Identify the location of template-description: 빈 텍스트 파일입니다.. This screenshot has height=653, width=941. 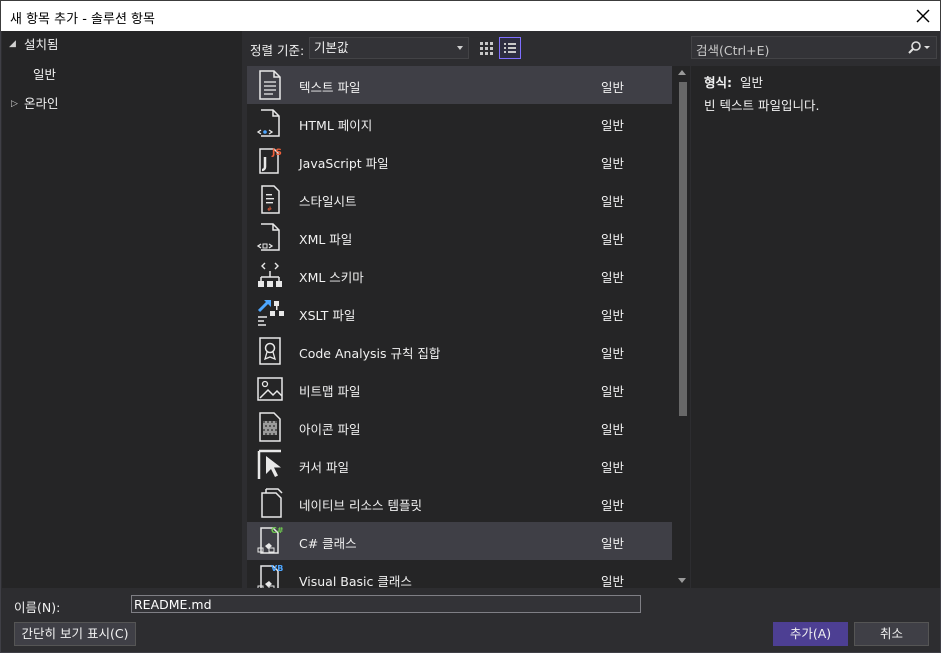
(762, 105).